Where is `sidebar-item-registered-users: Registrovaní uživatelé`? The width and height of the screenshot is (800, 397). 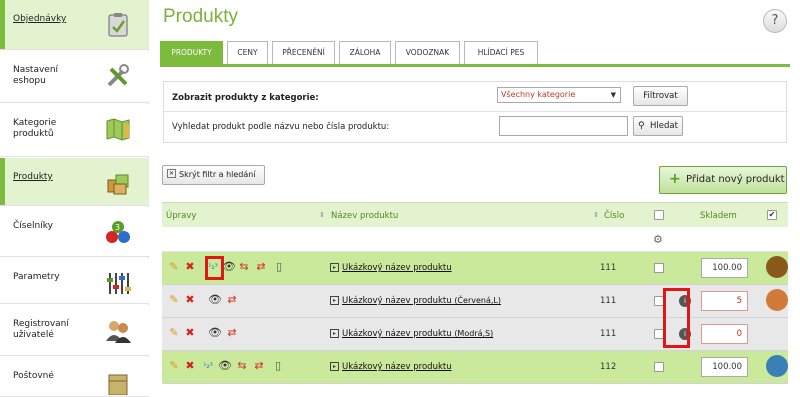
sidebar-item-registered-users: Registrovaní uživatelé is located at coordinates (74, 330).